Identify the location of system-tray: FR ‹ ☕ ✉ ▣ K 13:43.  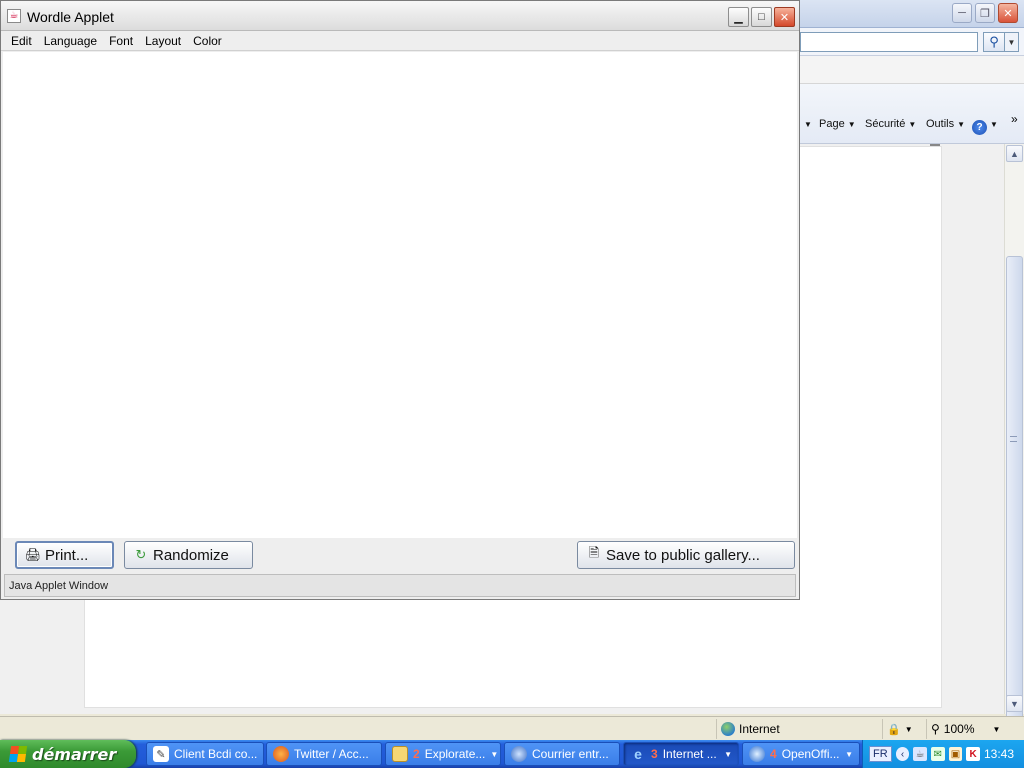
(943, 754).